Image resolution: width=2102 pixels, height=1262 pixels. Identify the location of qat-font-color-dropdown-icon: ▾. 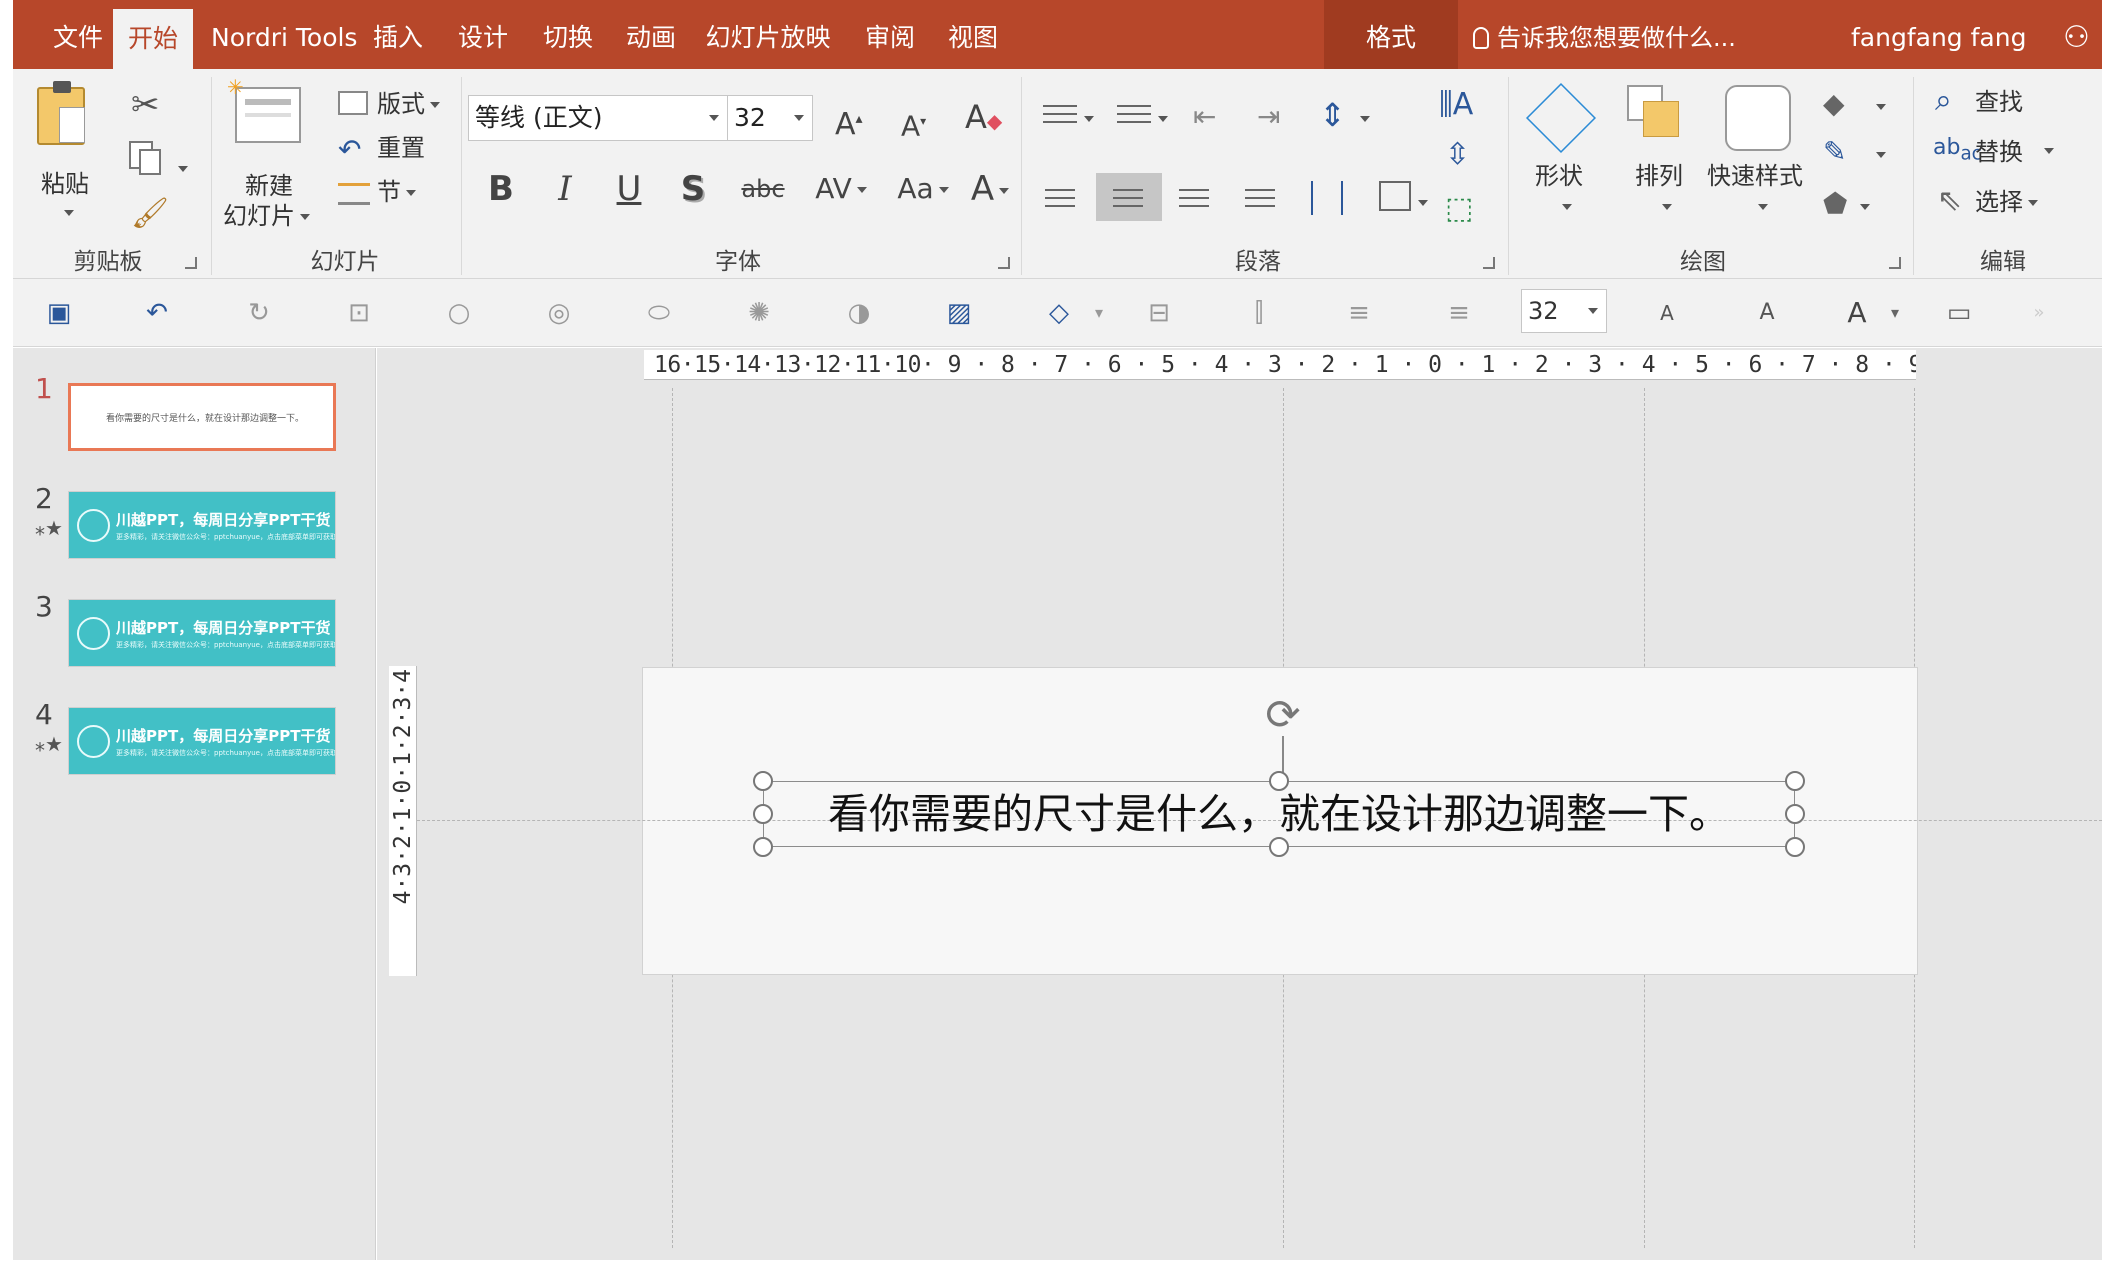
(1895, 313).